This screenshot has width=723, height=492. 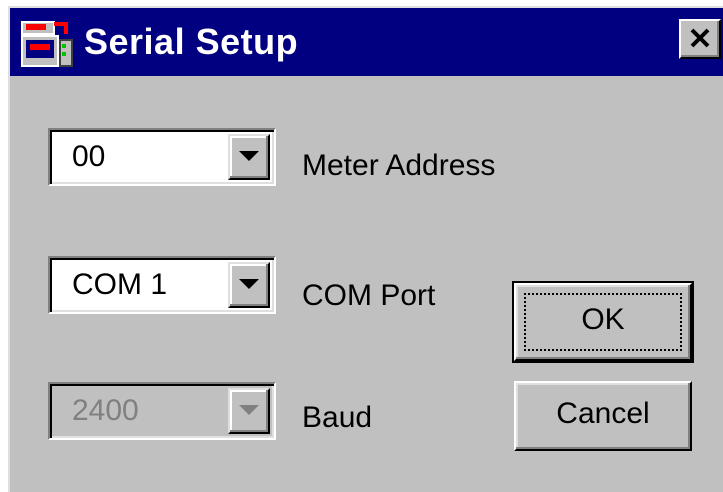 I want to click on meter-address-label: Meter Address, so click(x=399, y=165).